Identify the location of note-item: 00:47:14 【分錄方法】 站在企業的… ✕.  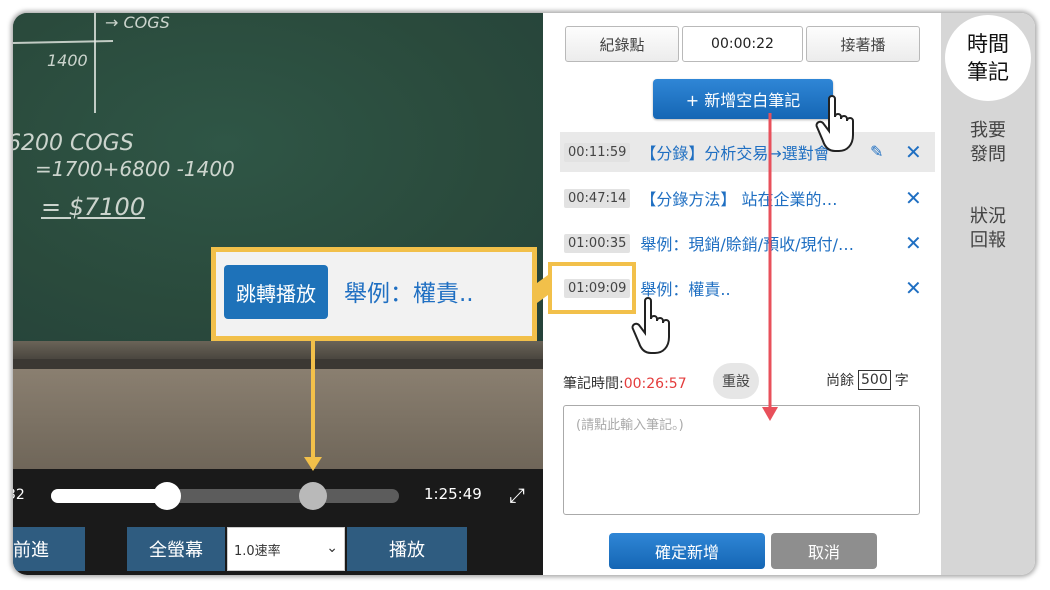
(747, 198).